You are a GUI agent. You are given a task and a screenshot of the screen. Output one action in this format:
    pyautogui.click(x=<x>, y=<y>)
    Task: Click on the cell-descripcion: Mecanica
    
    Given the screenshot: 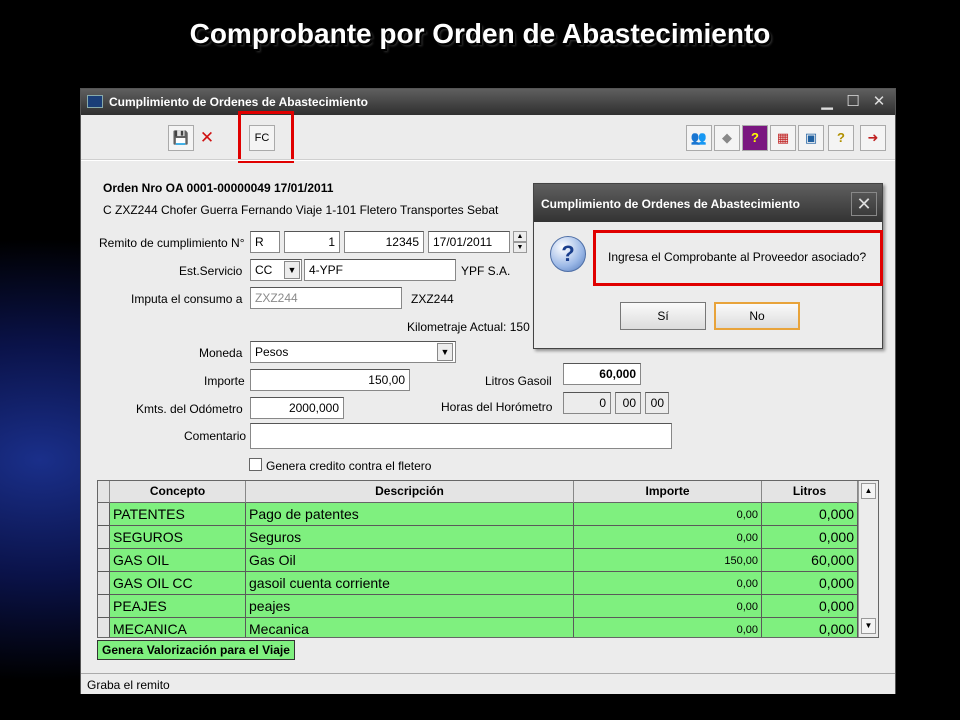 What is the action you would take?
    pyautogui.click(x=410, y=627)
    